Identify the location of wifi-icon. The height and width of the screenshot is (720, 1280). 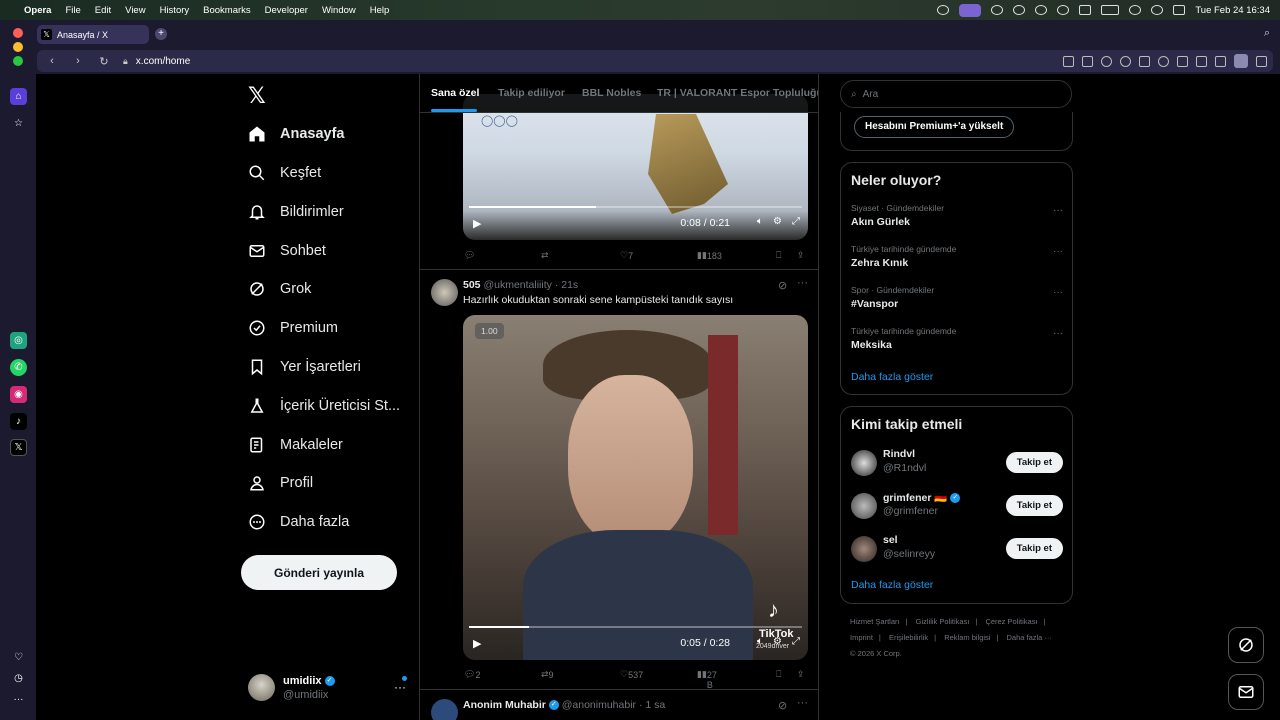
(1135, 10).